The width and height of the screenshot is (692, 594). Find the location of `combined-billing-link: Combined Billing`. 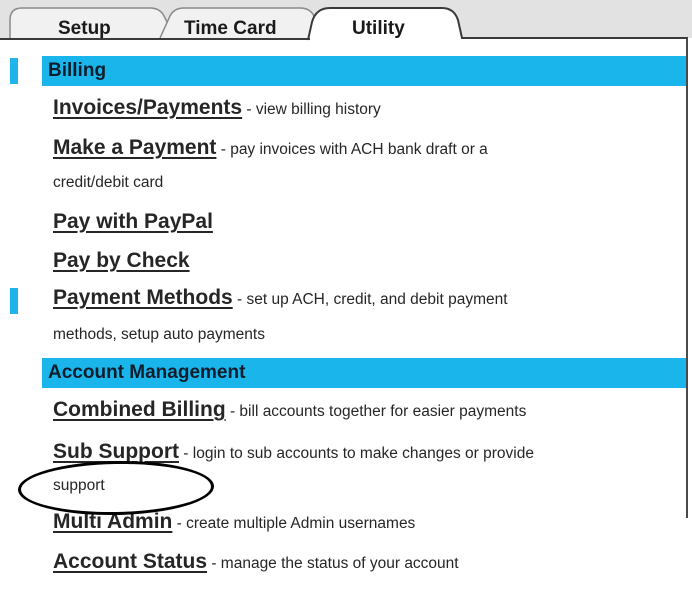

combined-billing-link: Combined Billing is located at coordinates (139, 409).